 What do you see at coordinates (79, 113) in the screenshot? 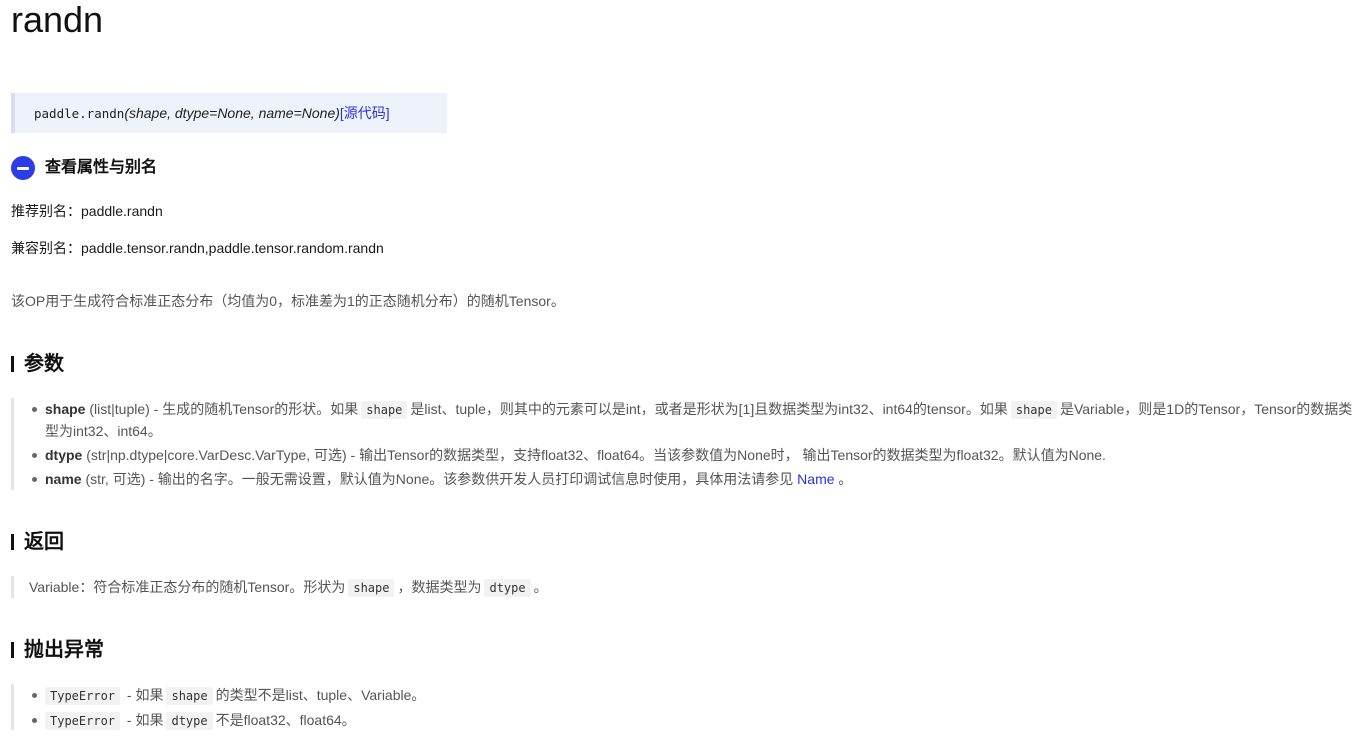
I see `signature-prefix: paddle.randn` at bounding box center [79, 113].